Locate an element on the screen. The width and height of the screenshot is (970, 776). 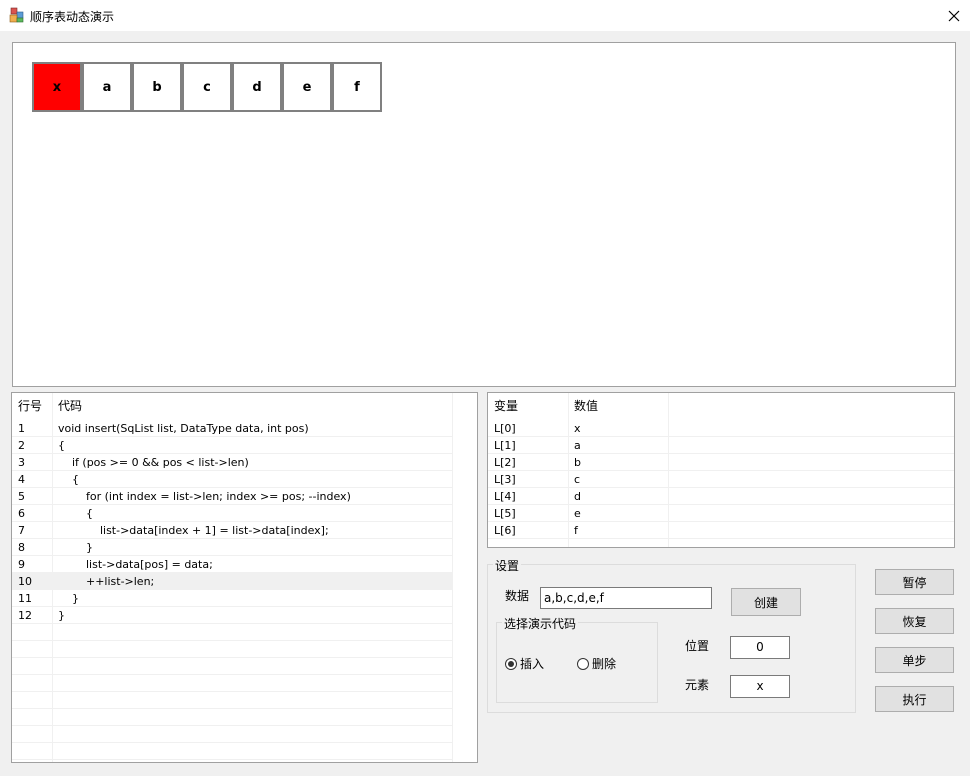
app-icon is located at coordinates (17, 15).